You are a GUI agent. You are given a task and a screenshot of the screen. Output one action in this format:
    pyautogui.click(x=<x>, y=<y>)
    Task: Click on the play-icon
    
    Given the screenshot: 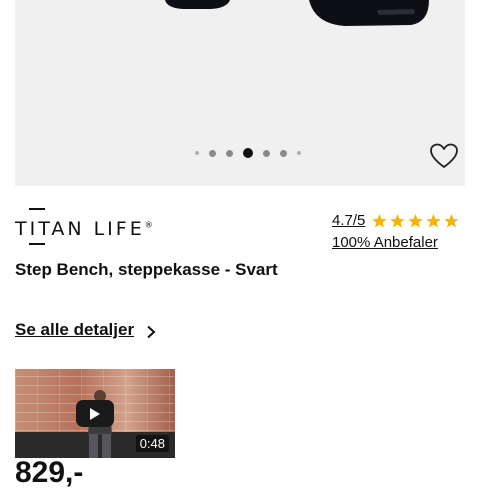 What is the action you would take?
    pyautogui.click(x=95, y=413)
    